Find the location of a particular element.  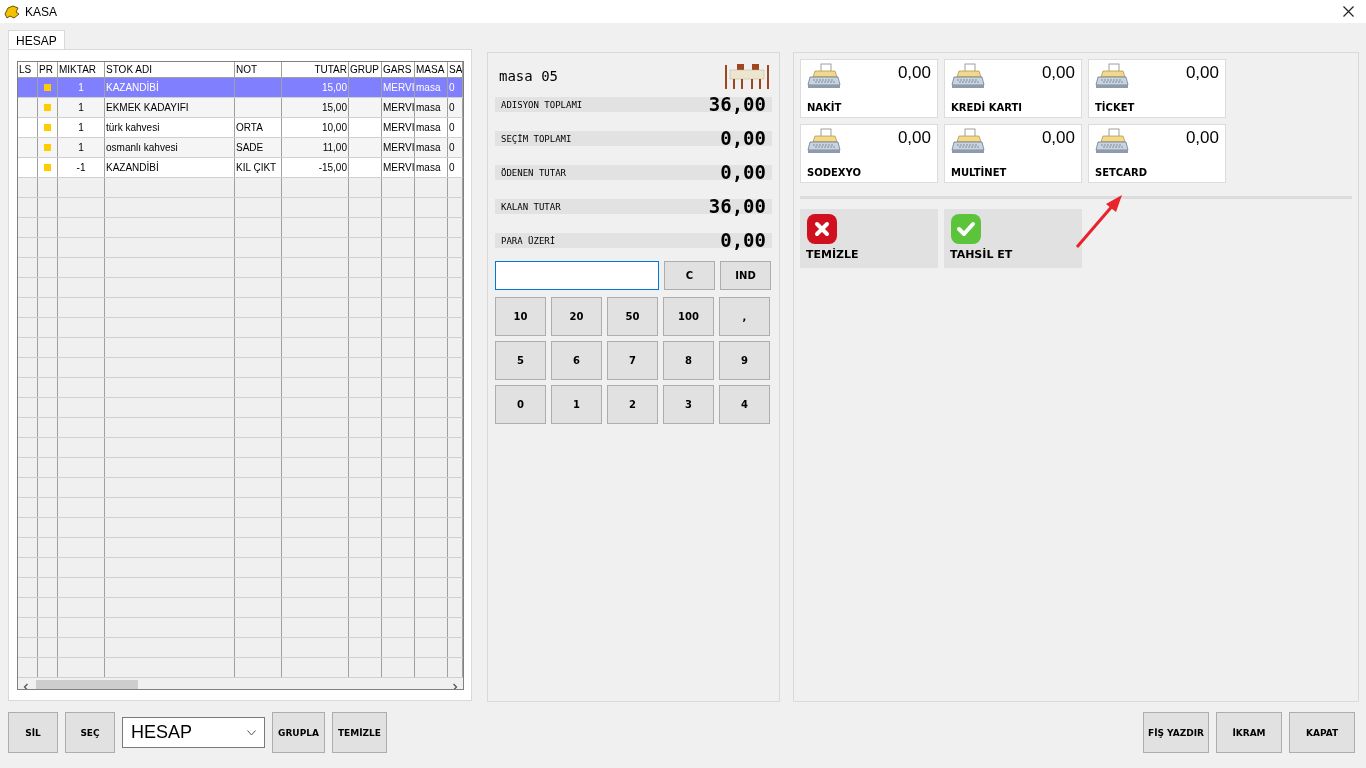

keypad-key: 4 is located at coordinates (744, 404).